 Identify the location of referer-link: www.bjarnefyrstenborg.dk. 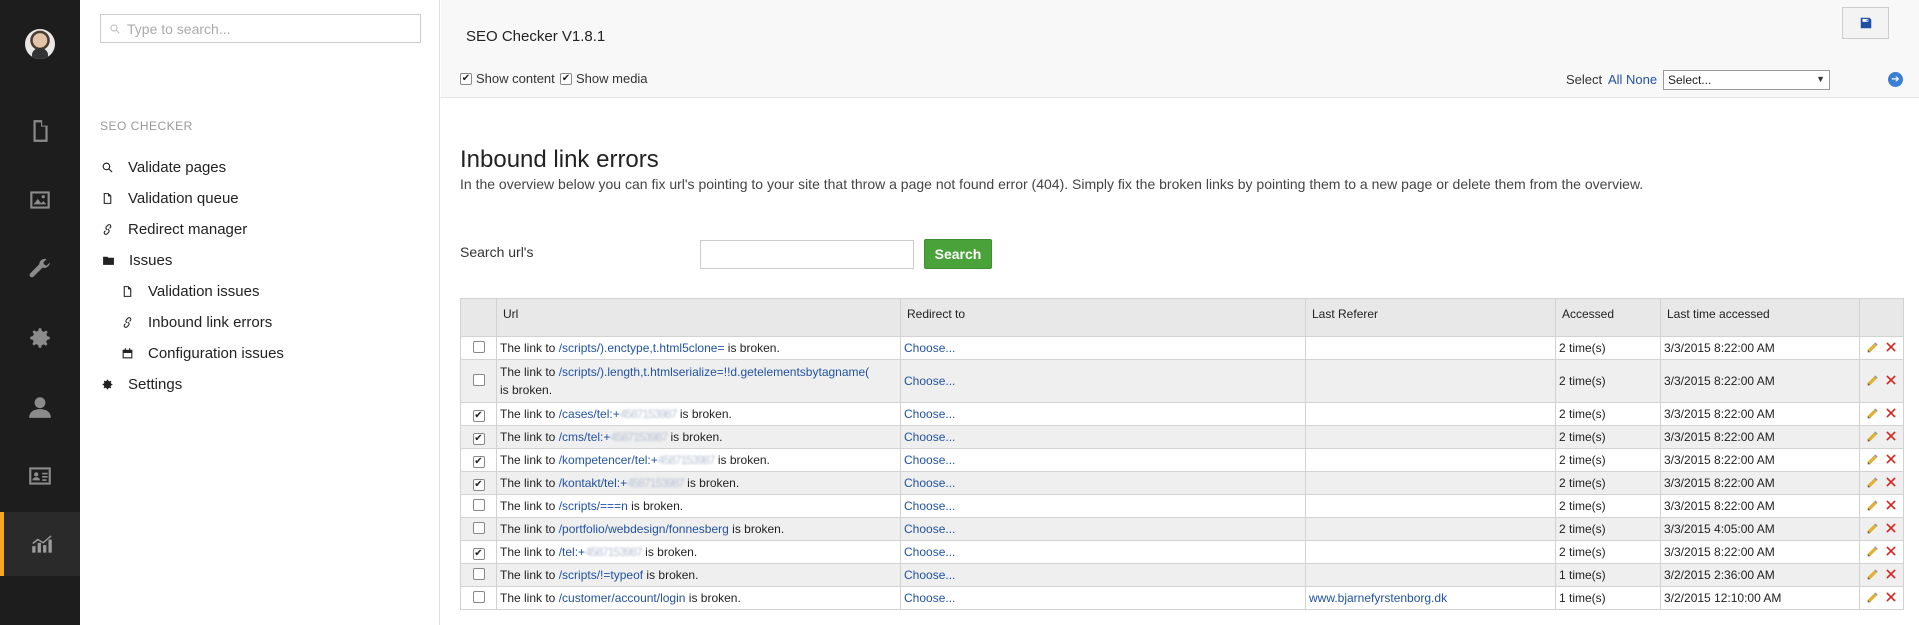
(1378, 598).